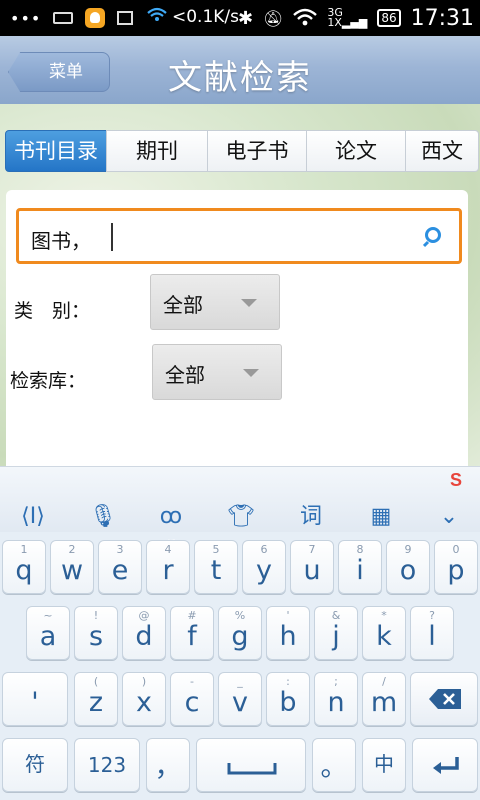  I want to click on network-speed: <0.1K/s, so click(206, 17).